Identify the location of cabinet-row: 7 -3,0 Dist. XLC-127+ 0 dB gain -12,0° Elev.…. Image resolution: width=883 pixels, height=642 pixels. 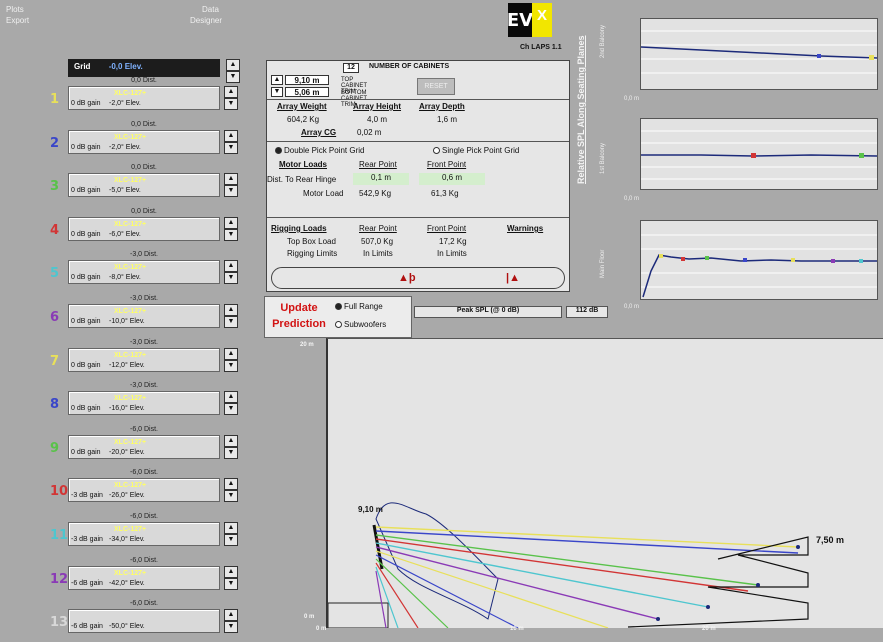
(144, 360).